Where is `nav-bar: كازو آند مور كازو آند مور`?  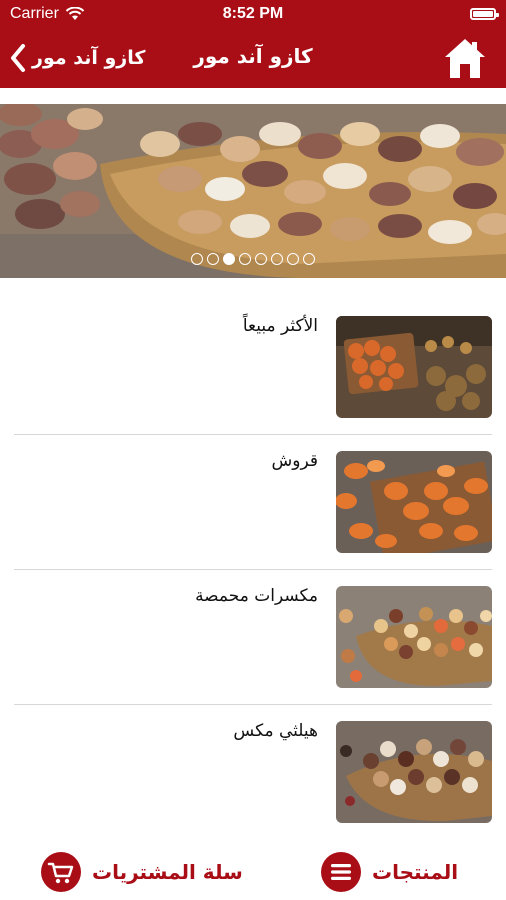 nav-bar: كازو آند مور كازو آند مور is located at coordinates (253, 59).